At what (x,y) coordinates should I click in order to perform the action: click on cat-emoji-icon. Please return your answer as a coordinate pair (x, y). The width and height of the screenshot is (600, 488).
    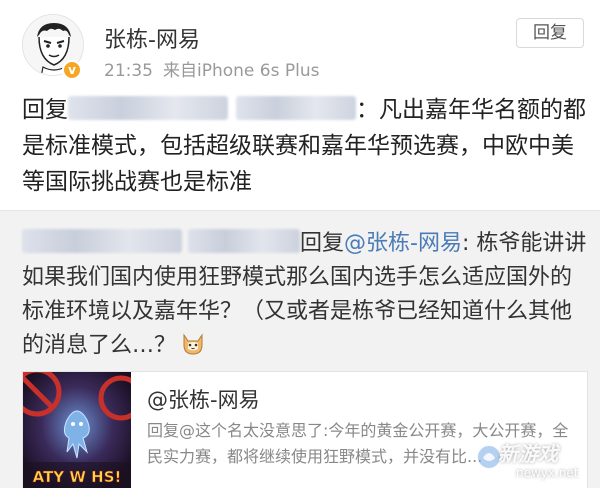
    Looking at the image, I should click on (193, 344).